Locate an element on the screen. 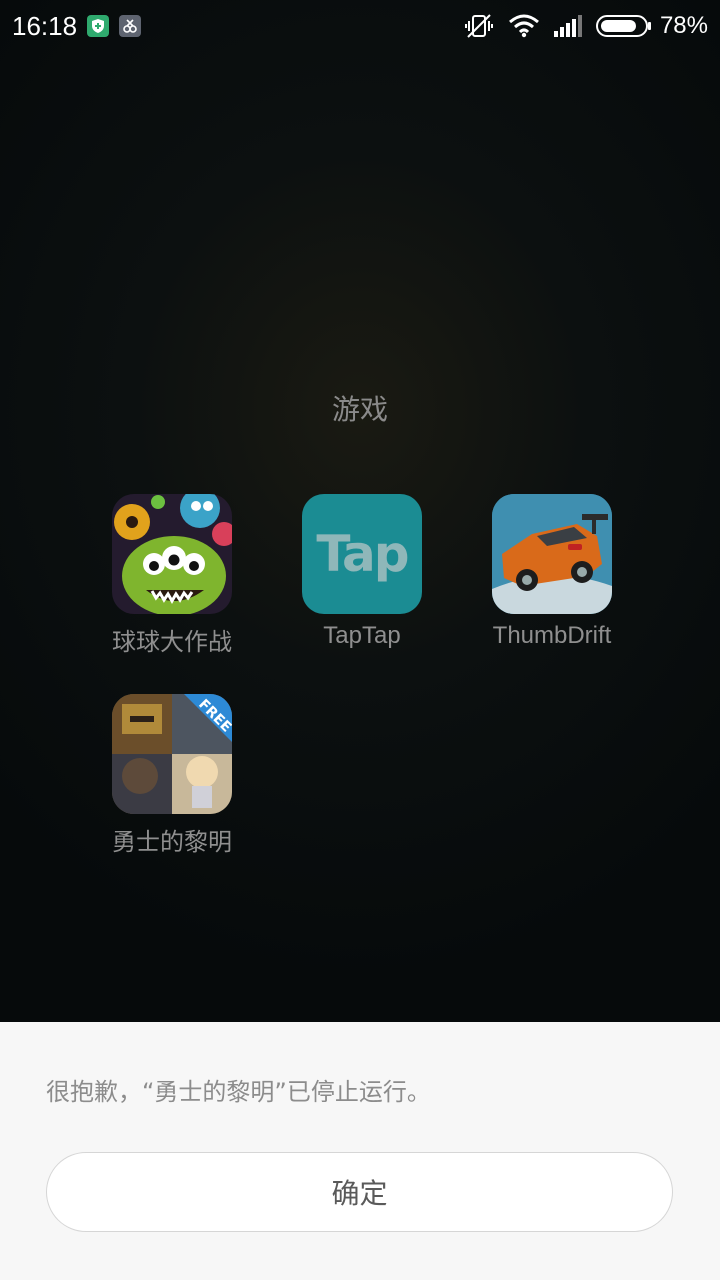 Image resolution: width=720 pixels, height=1280 pixels. app-taptap: Tap TapTap is located at coordinates (362, 572).